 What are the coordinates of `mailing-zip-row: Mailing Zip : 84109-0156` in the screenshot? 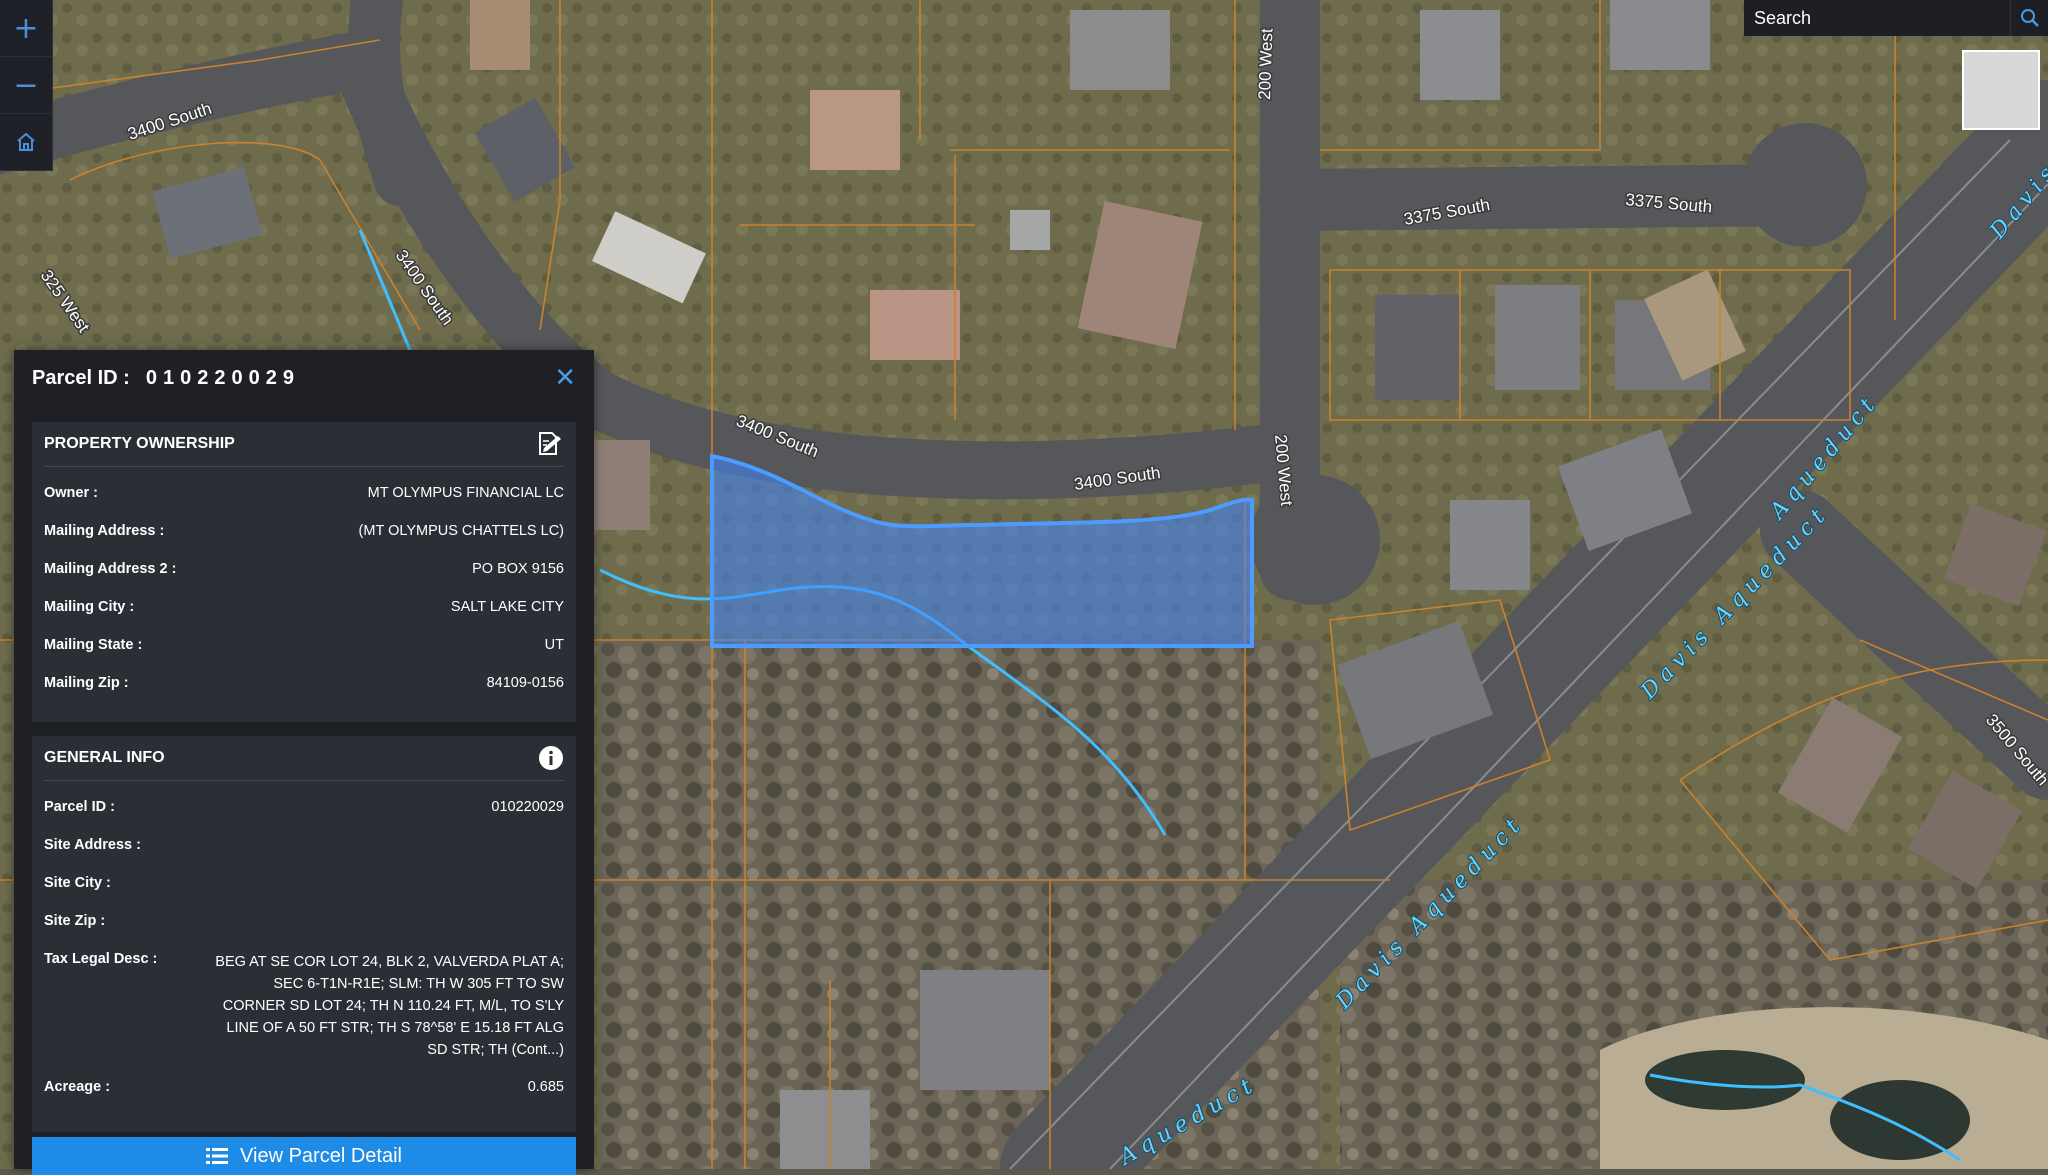 It's located at (304, 686).